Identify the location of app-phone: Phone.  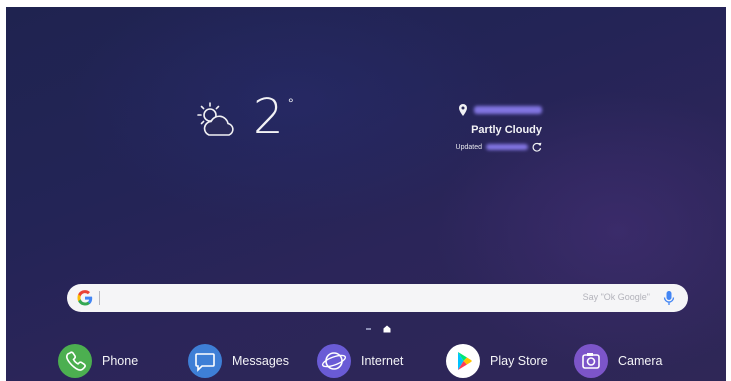
(98, 361).